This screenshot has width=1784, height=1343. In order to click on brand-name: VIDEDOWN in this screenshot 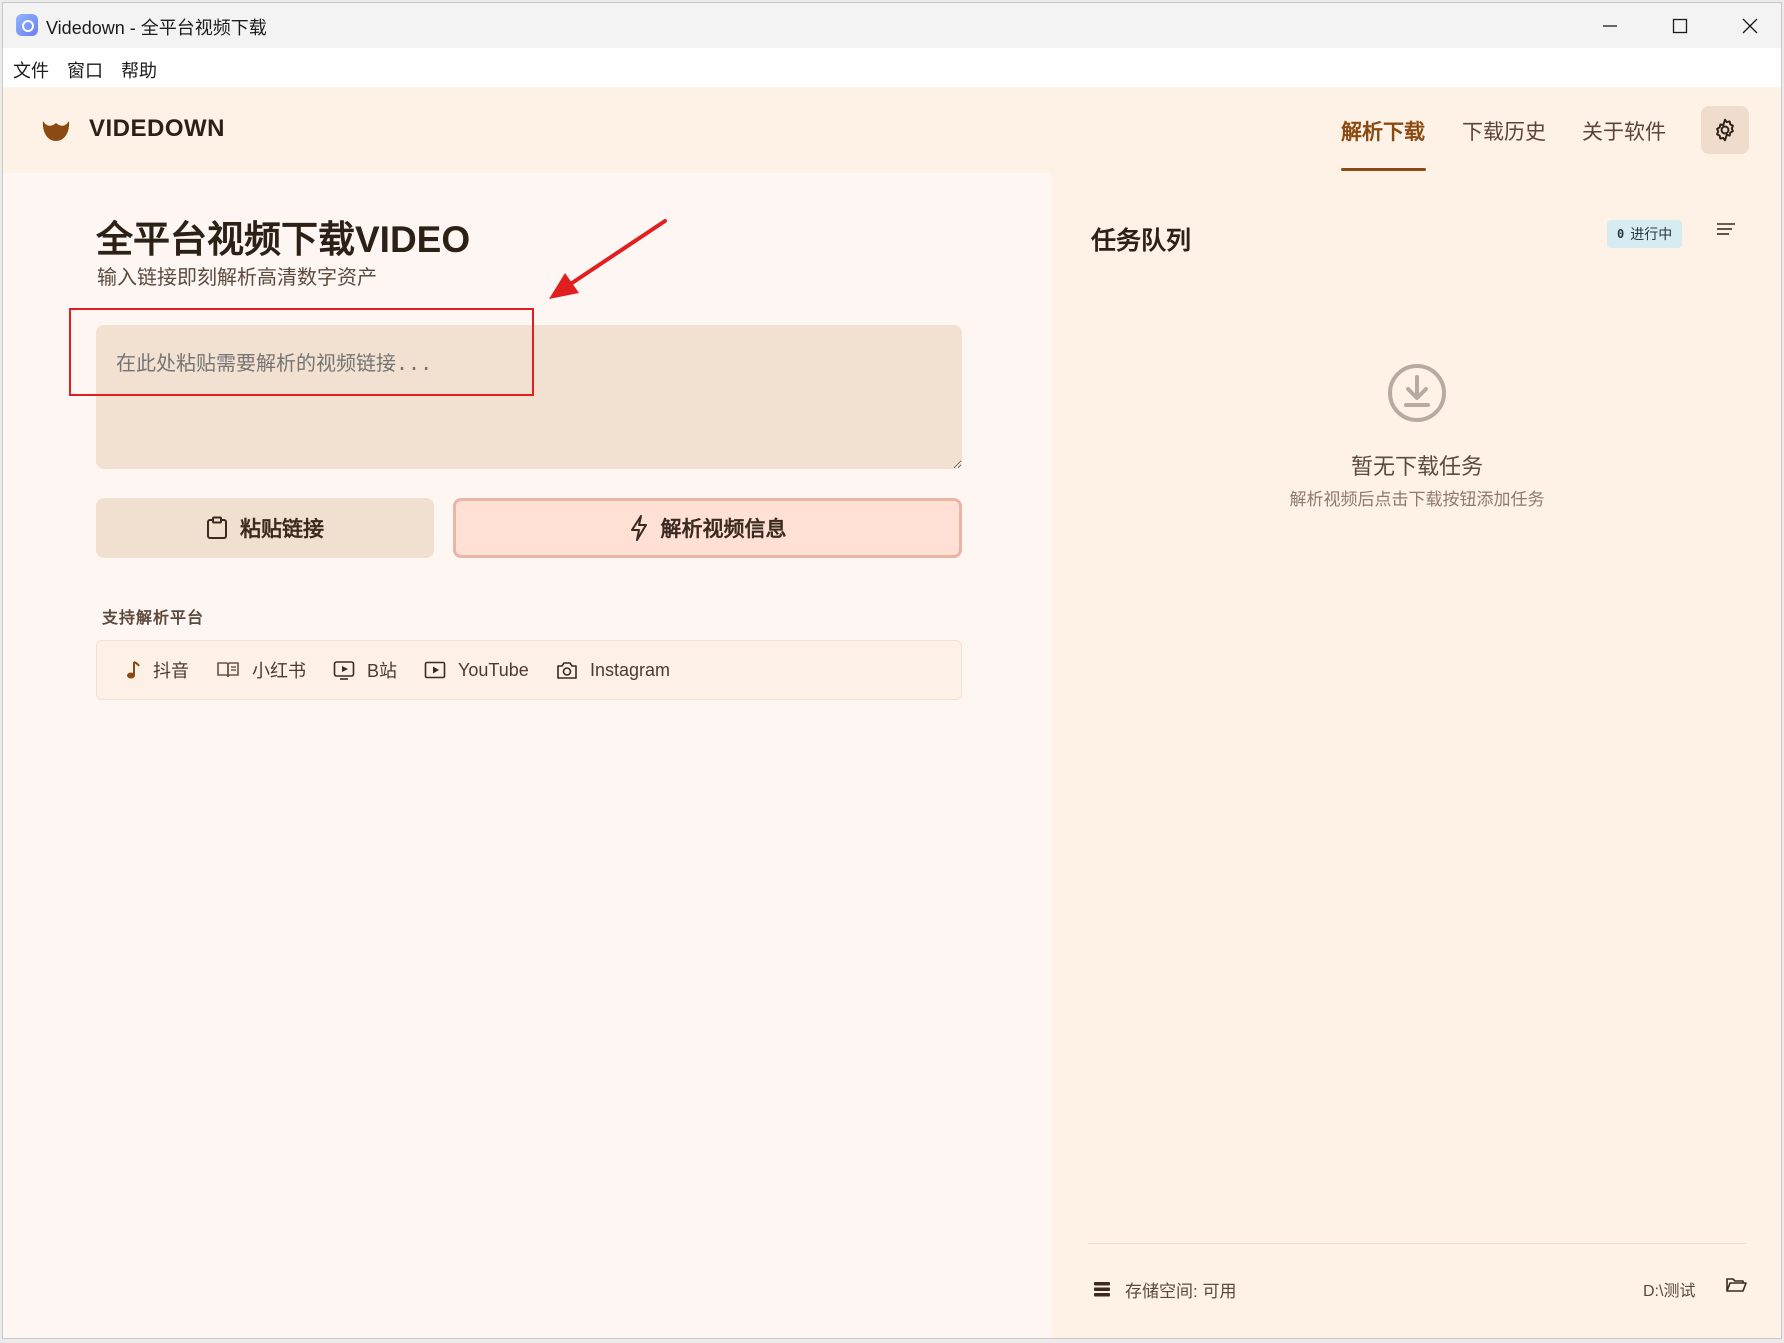, I will do `click(157, 128)`.